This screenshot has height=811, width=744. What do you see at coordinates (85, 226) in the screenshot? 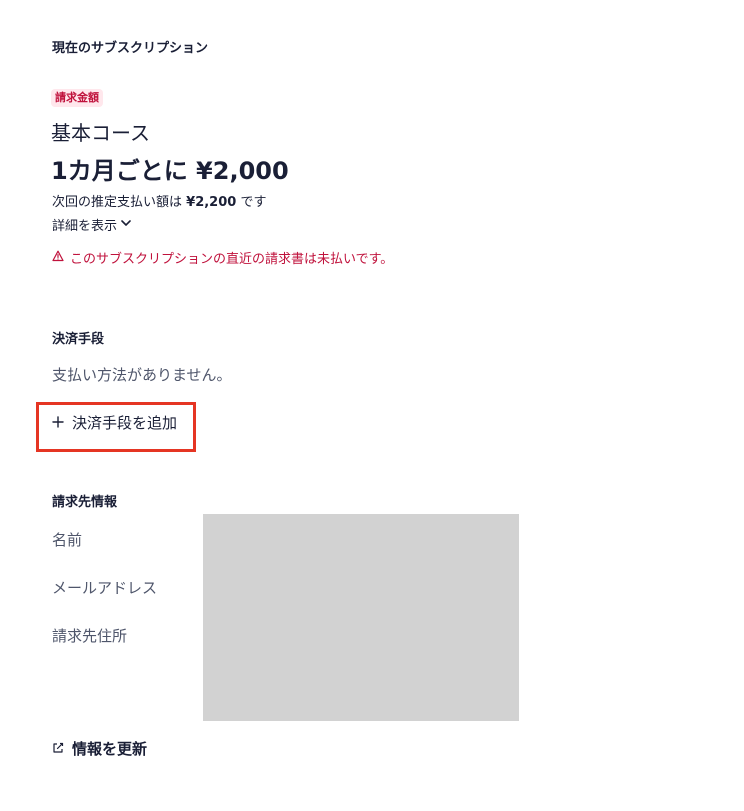
I see `show-details-label: 詳細を表示` at bounding box center [85, 226].